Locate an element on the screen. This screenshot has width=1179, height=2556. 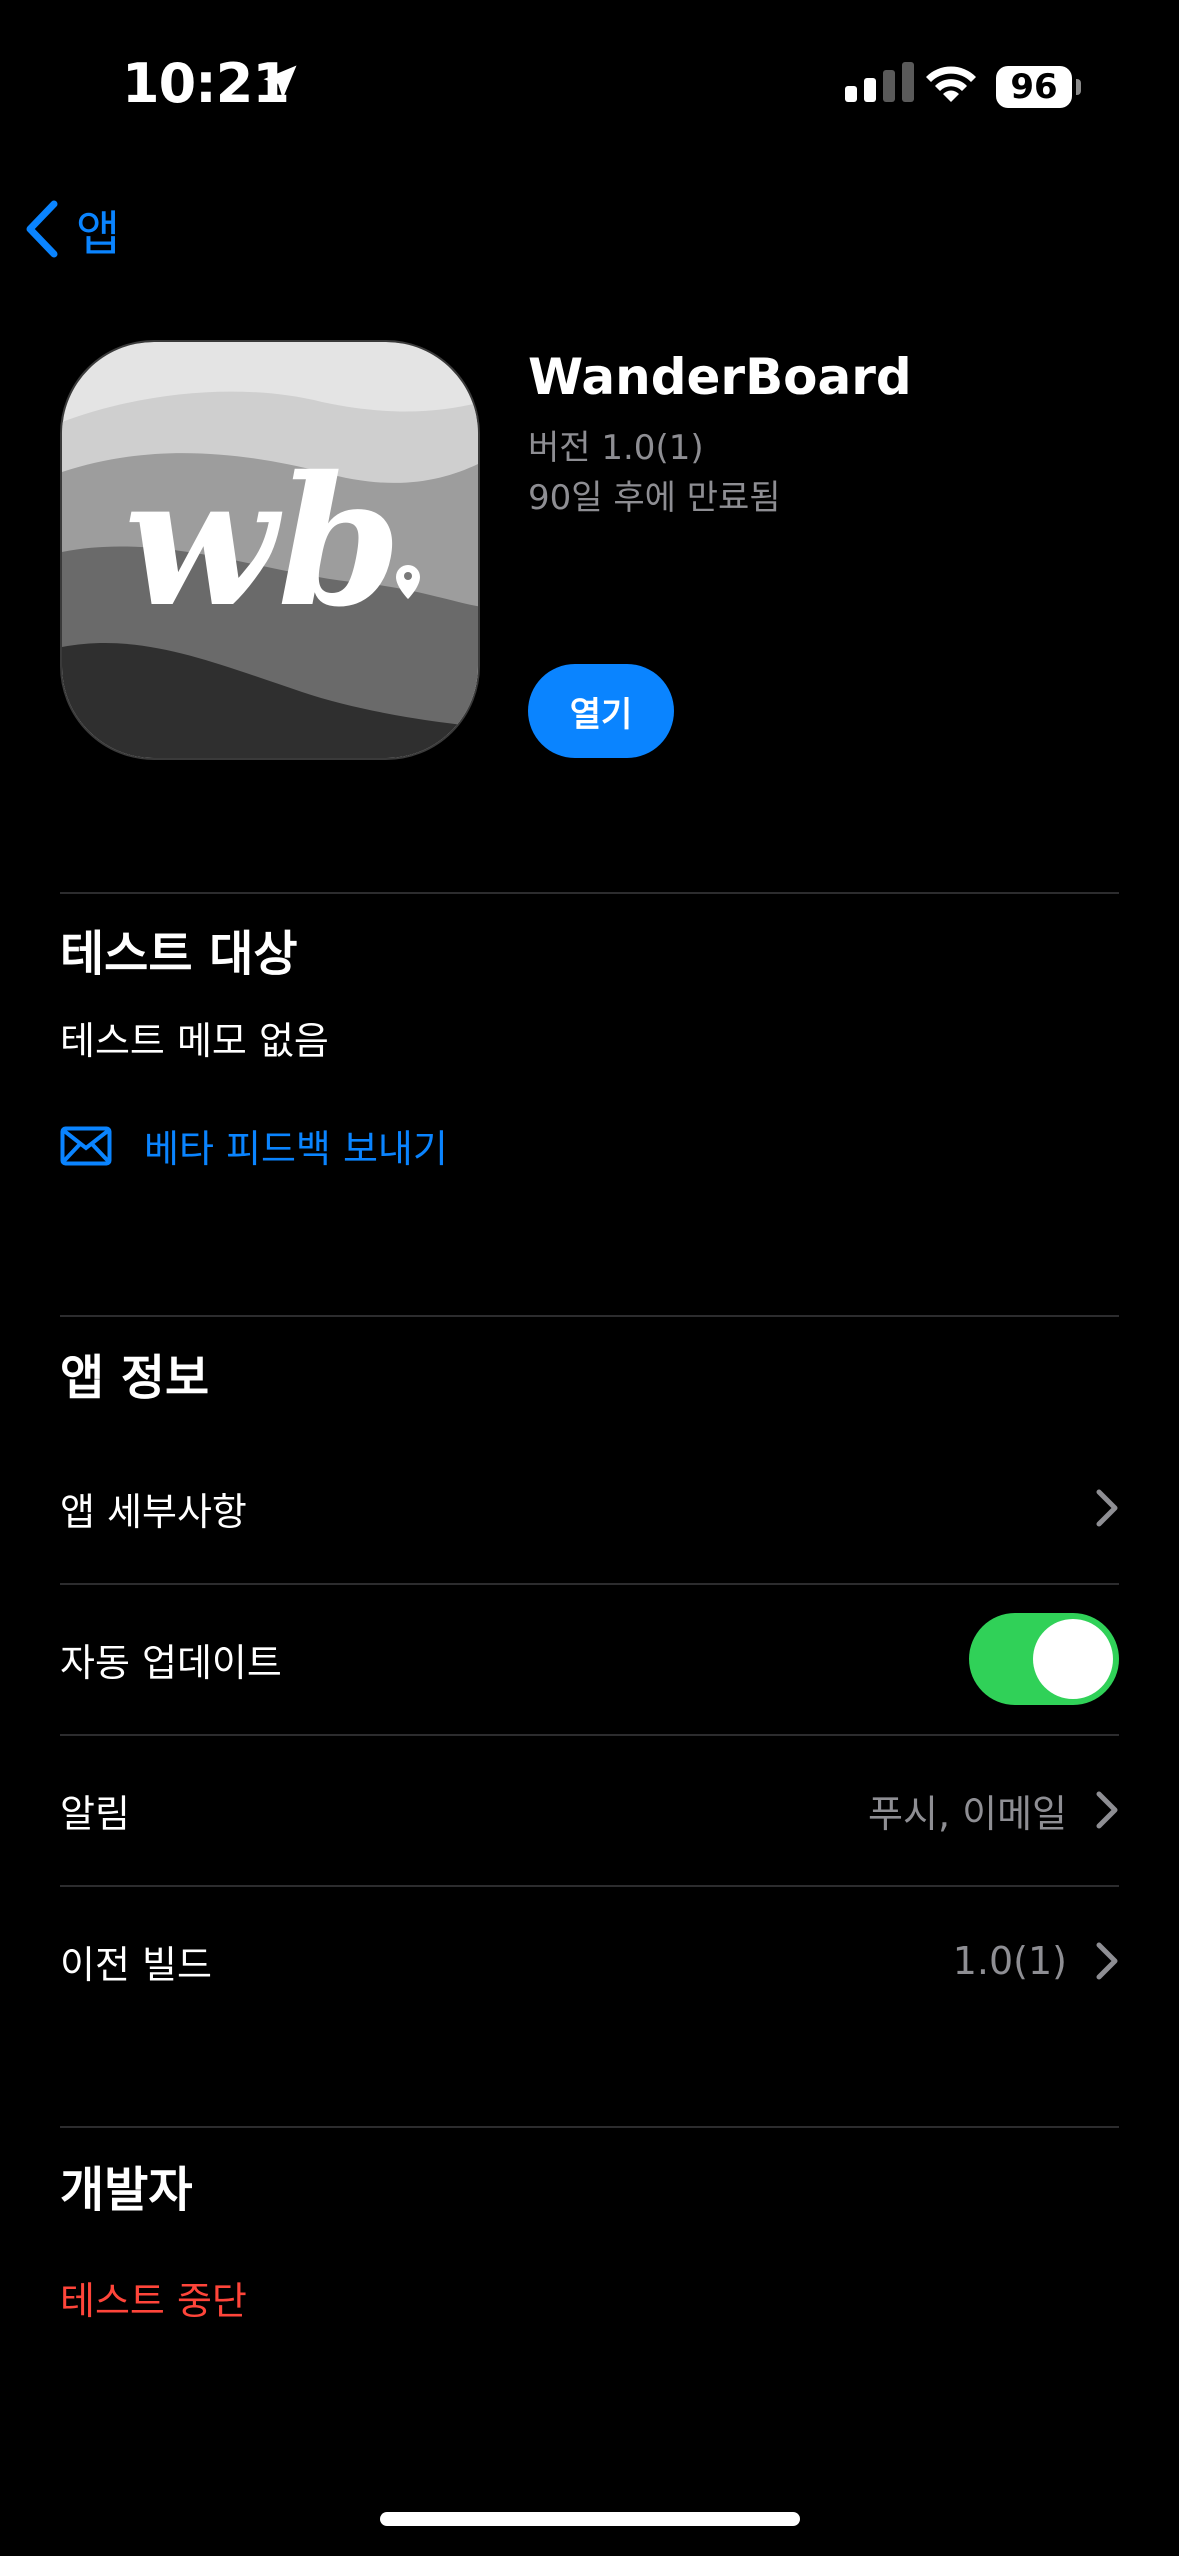
row-label: 자동 업데이트 is located at coordinates (171, 1662).